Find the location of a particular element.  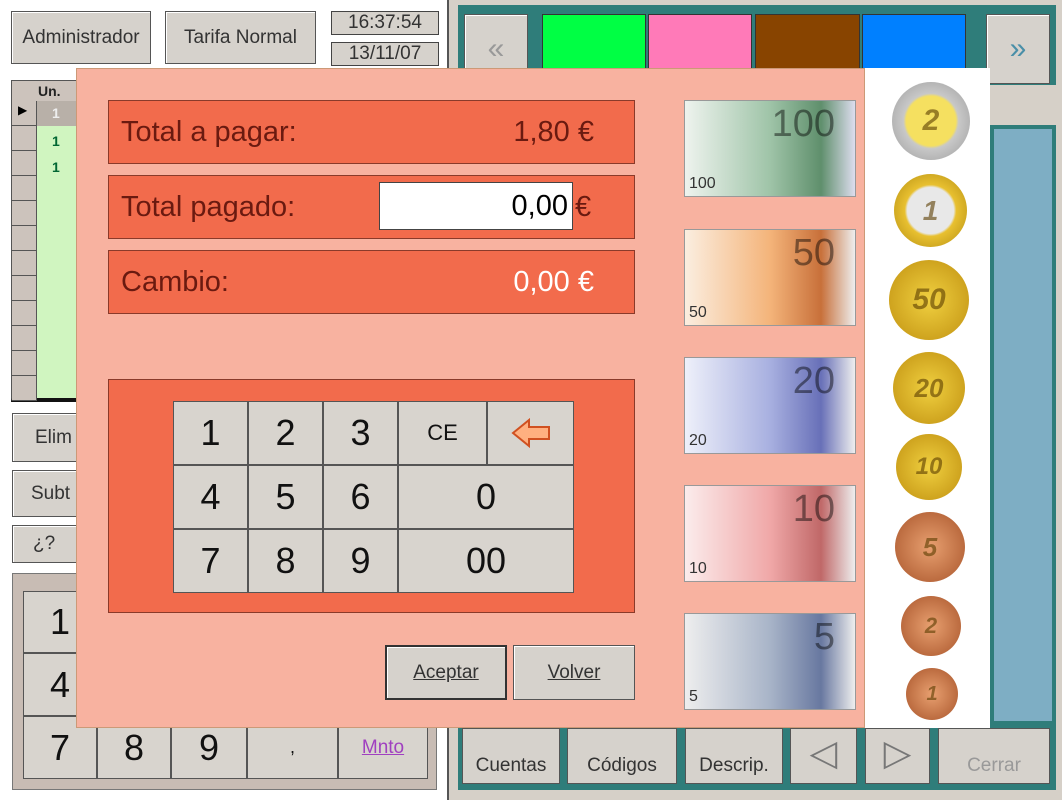

total-to-pay-row: Total a pagar: 1,80 € is located at coordinates (371, 132).